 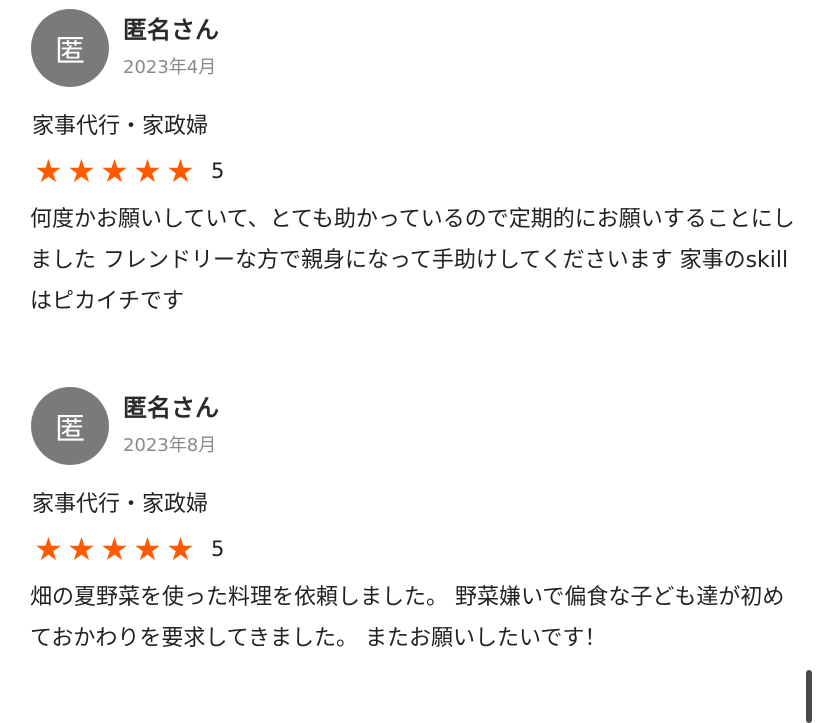 What do you see at coordinates (809, 696) in the screenshot?
I see `scrollbar` at bounding box center [809, 696].